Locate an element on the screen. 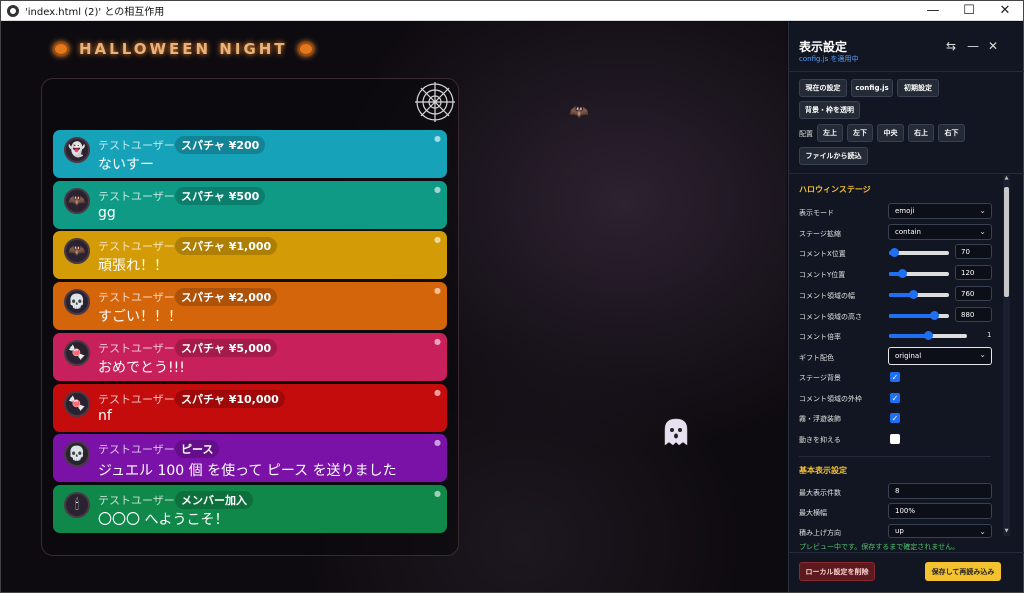 This screenshot has height=593, width=1024. clear-local-settings-button: ローカル設定を削除 is located at coordinates (837, 571).